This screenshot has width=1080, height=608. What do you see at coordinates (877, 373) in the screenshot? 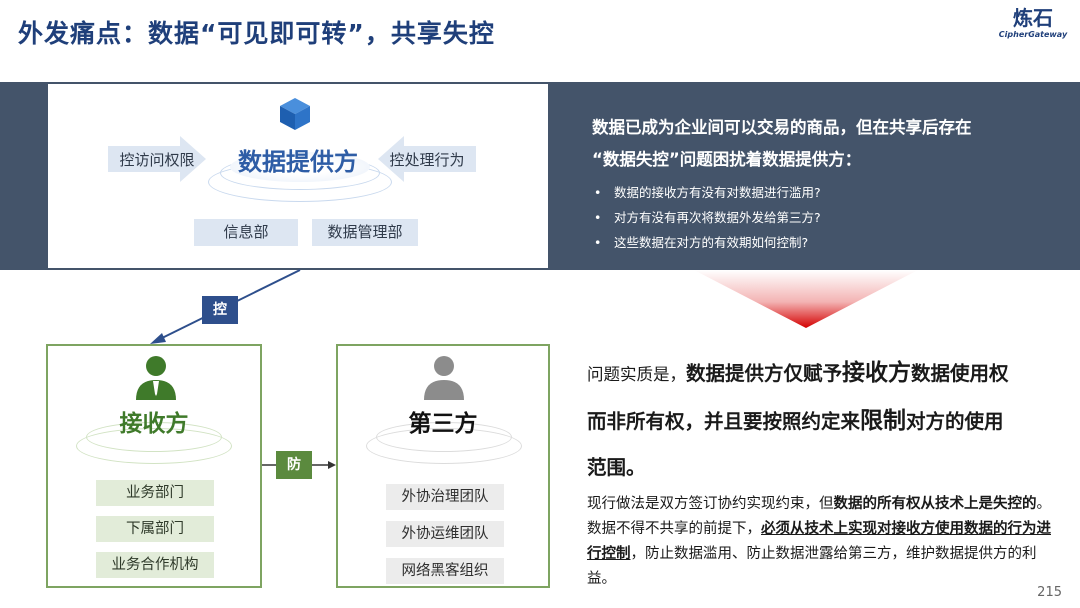
I see `essence-highlight: 接收方` at bounding box center [877, 373].